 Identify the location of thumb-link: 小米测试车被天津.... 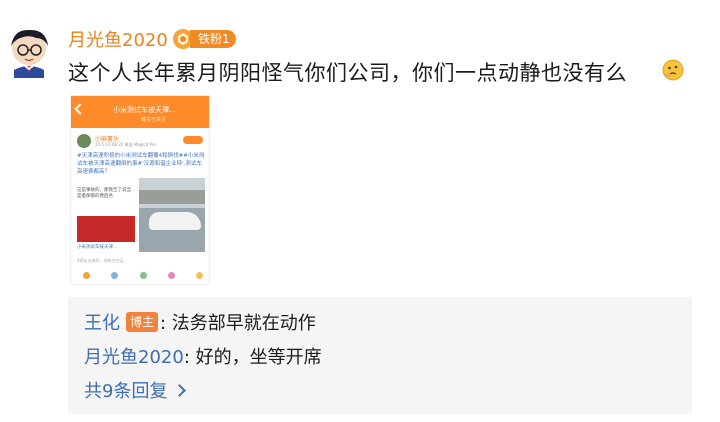
(97, 247).